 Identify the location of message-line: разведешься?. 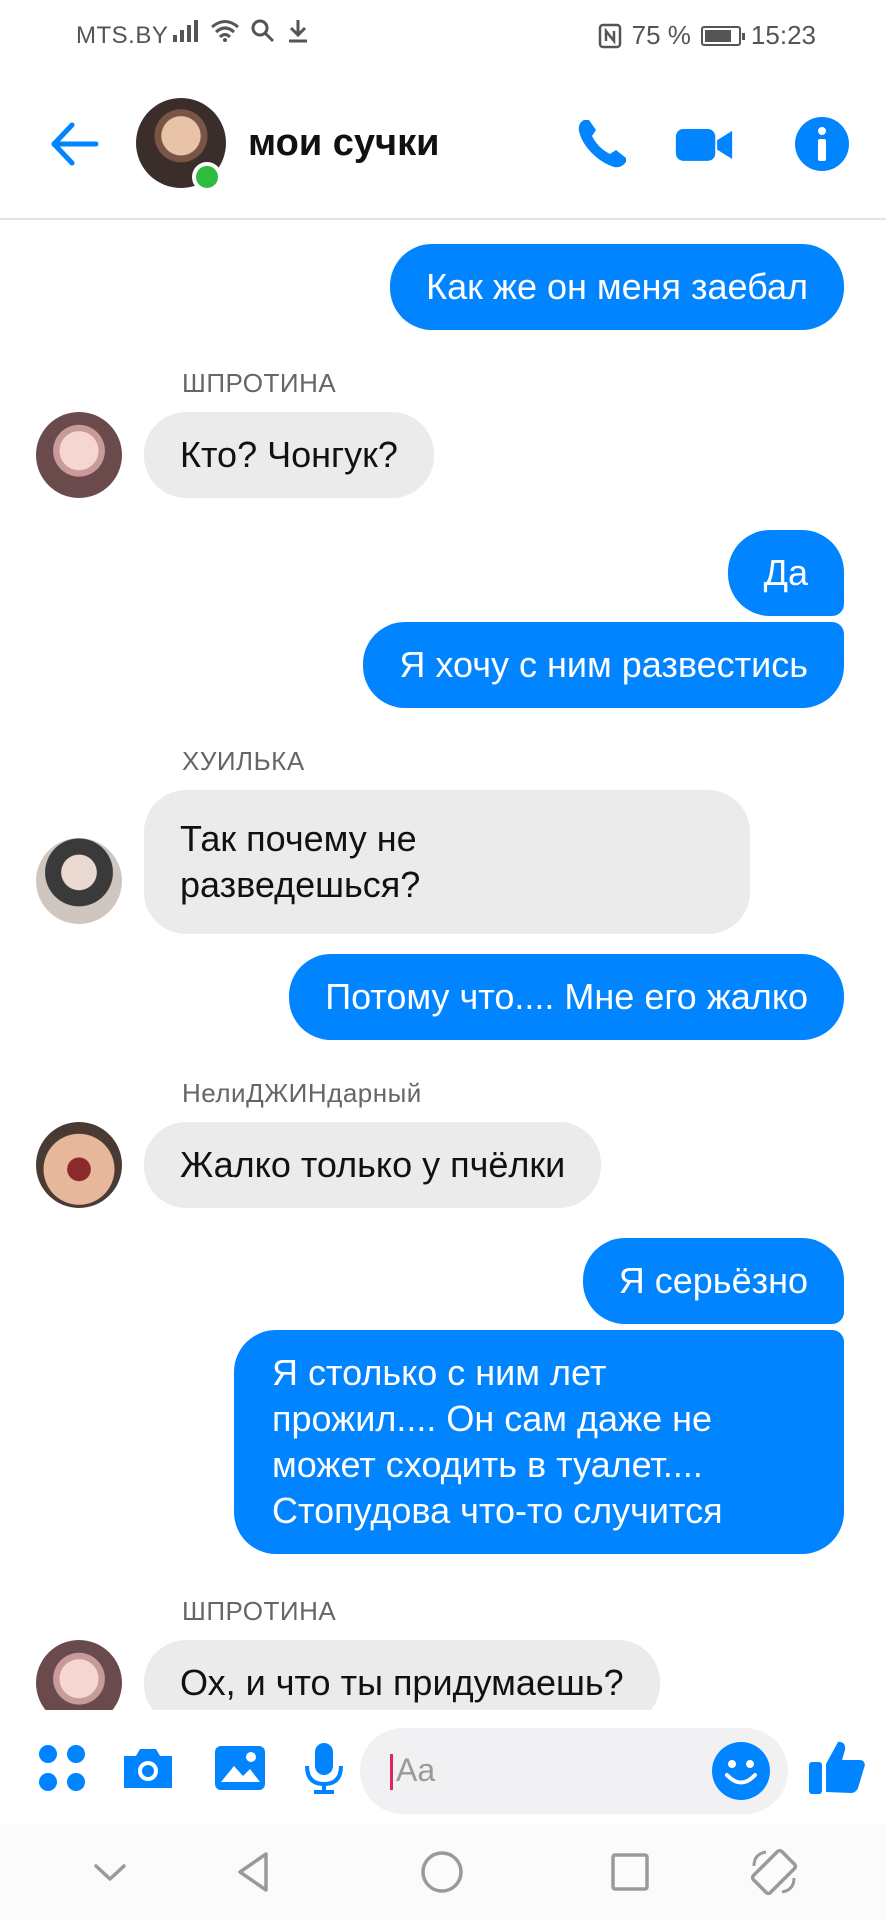
(300, 884).